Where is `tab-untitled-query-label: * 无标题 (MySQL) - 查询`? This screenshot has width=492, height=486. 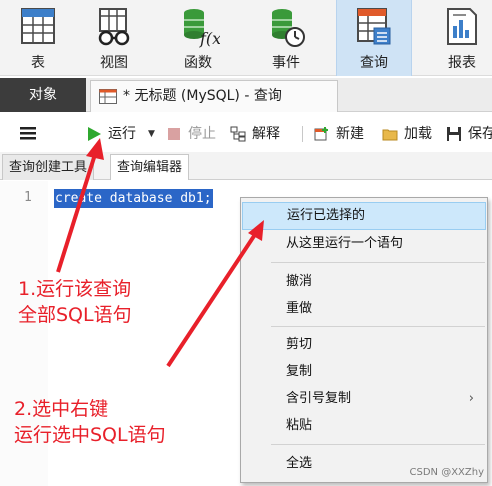 tab-untitled-query-label: * 无标题 (MySQL) - 查询 is located at coordinates (202, 96).